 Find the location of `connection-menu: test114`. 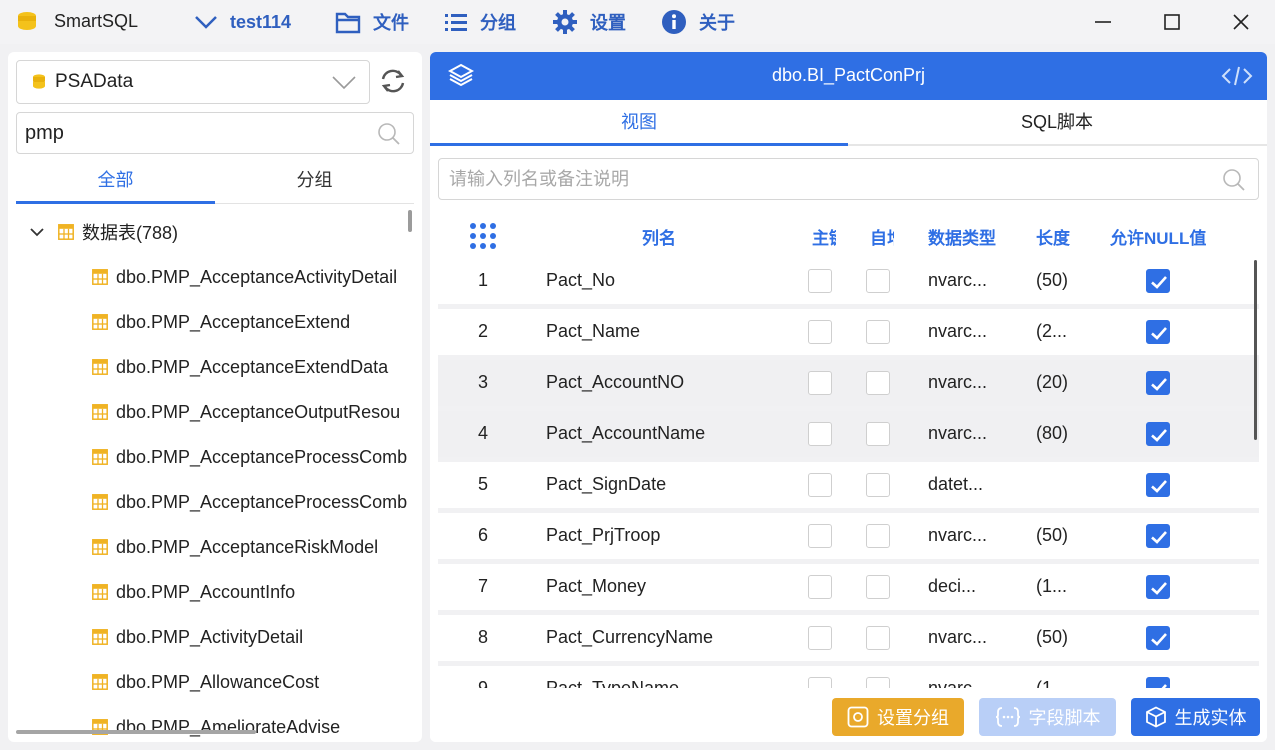

connection-menu: test114 is located at coordinates (242, 22).